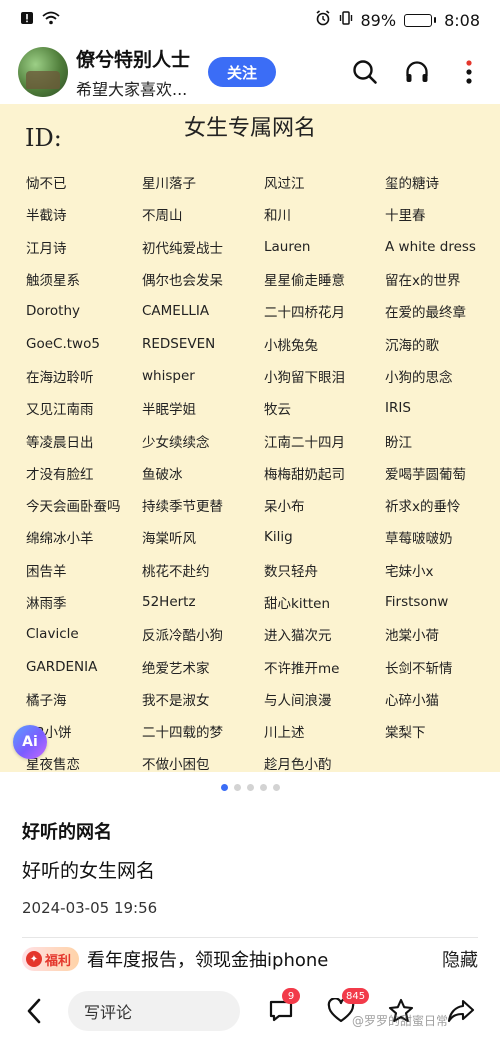 This screenshot has height=1039, width=500. Describe the element at coordinates (242, 72) in the screenshot. I see `follow-button: 关注` at that location.